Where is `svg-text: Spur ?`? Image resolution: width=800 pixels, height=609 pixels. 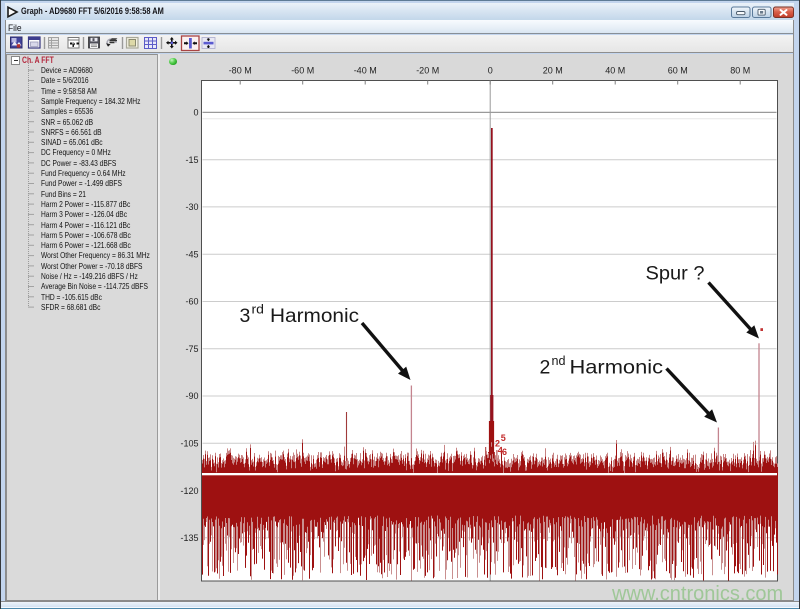 svg-text: Spur ? is located at coordinates (675, 274).